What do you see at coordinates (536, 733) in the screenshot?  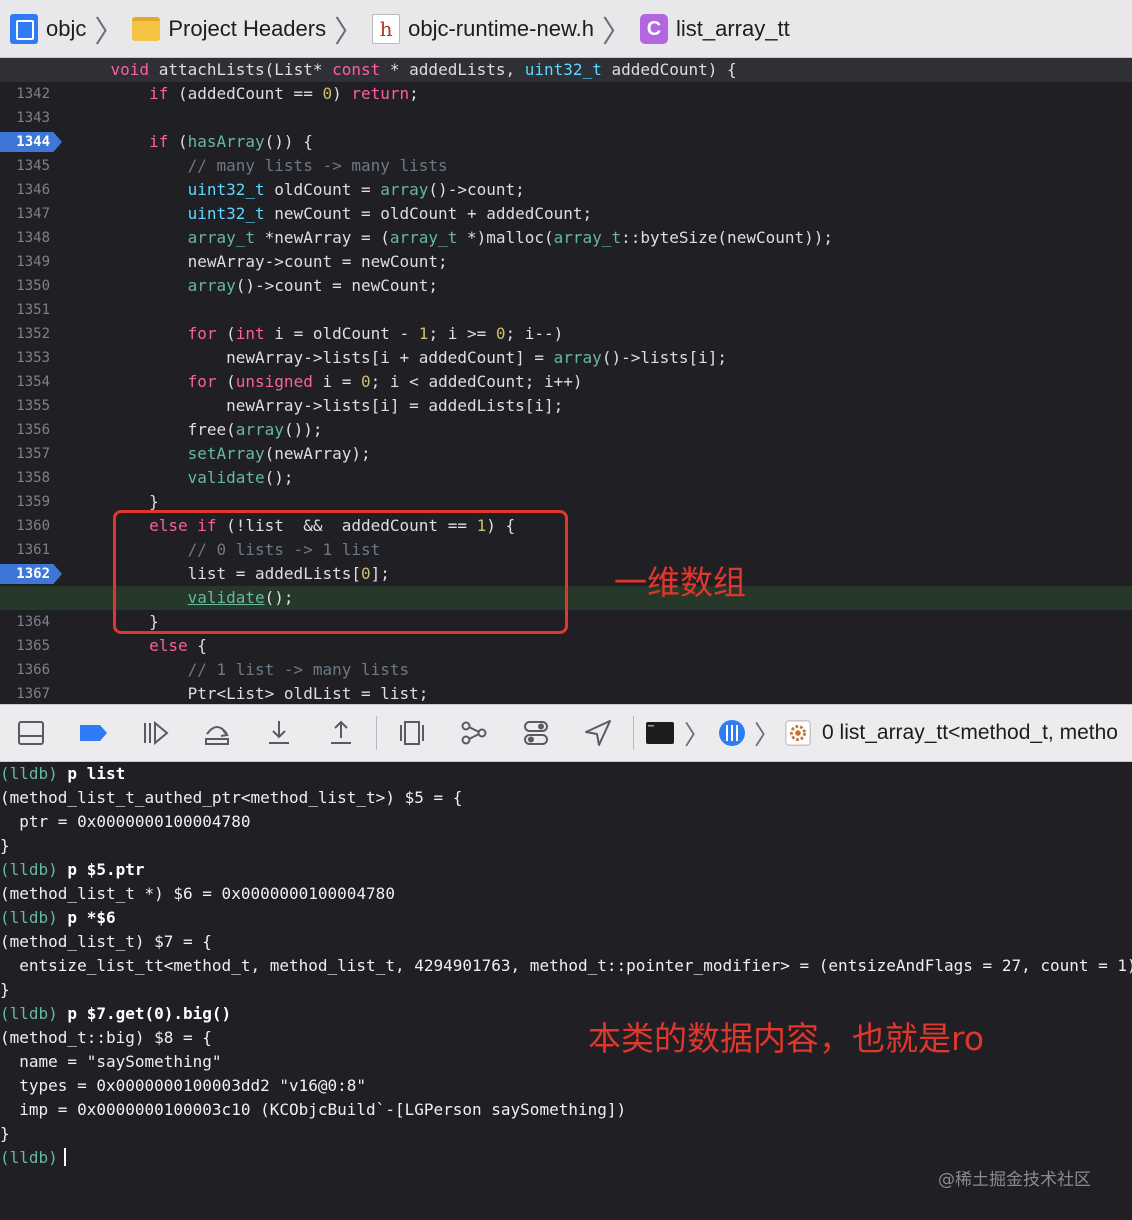 I see `environment-overrides-button` at bounding box center [536, 733].